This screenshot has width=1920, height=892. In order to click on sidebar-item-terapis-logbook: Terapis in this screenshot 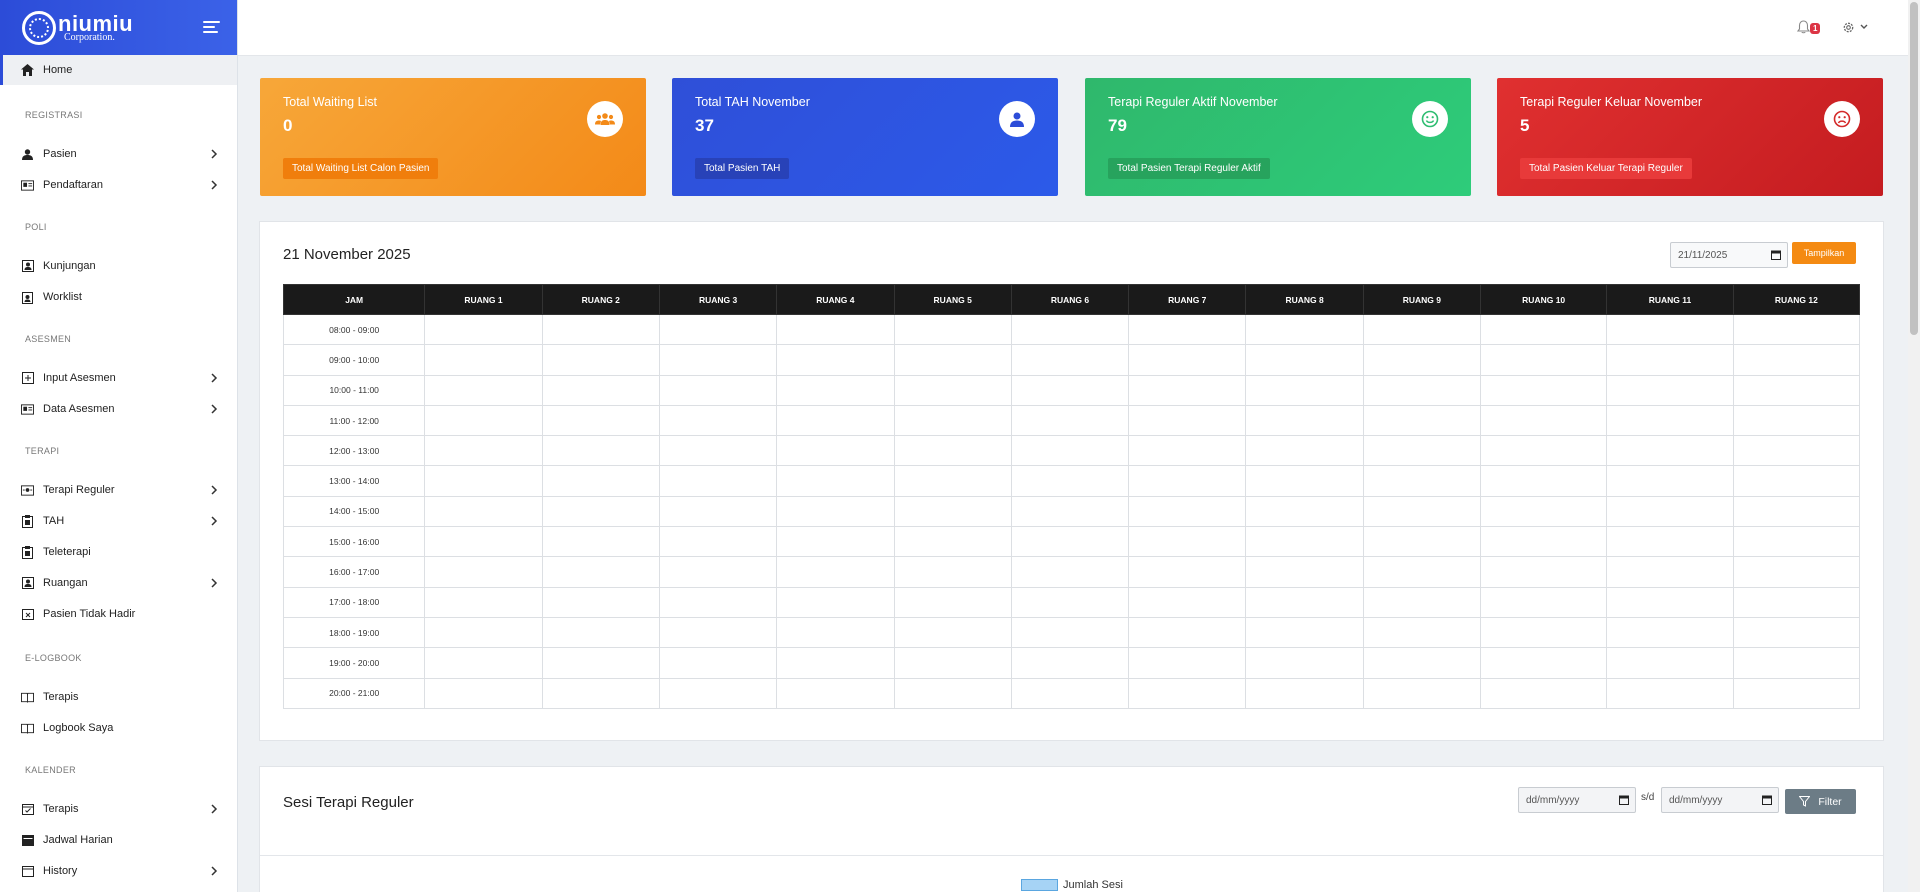, I will do `click(118, 697)`.